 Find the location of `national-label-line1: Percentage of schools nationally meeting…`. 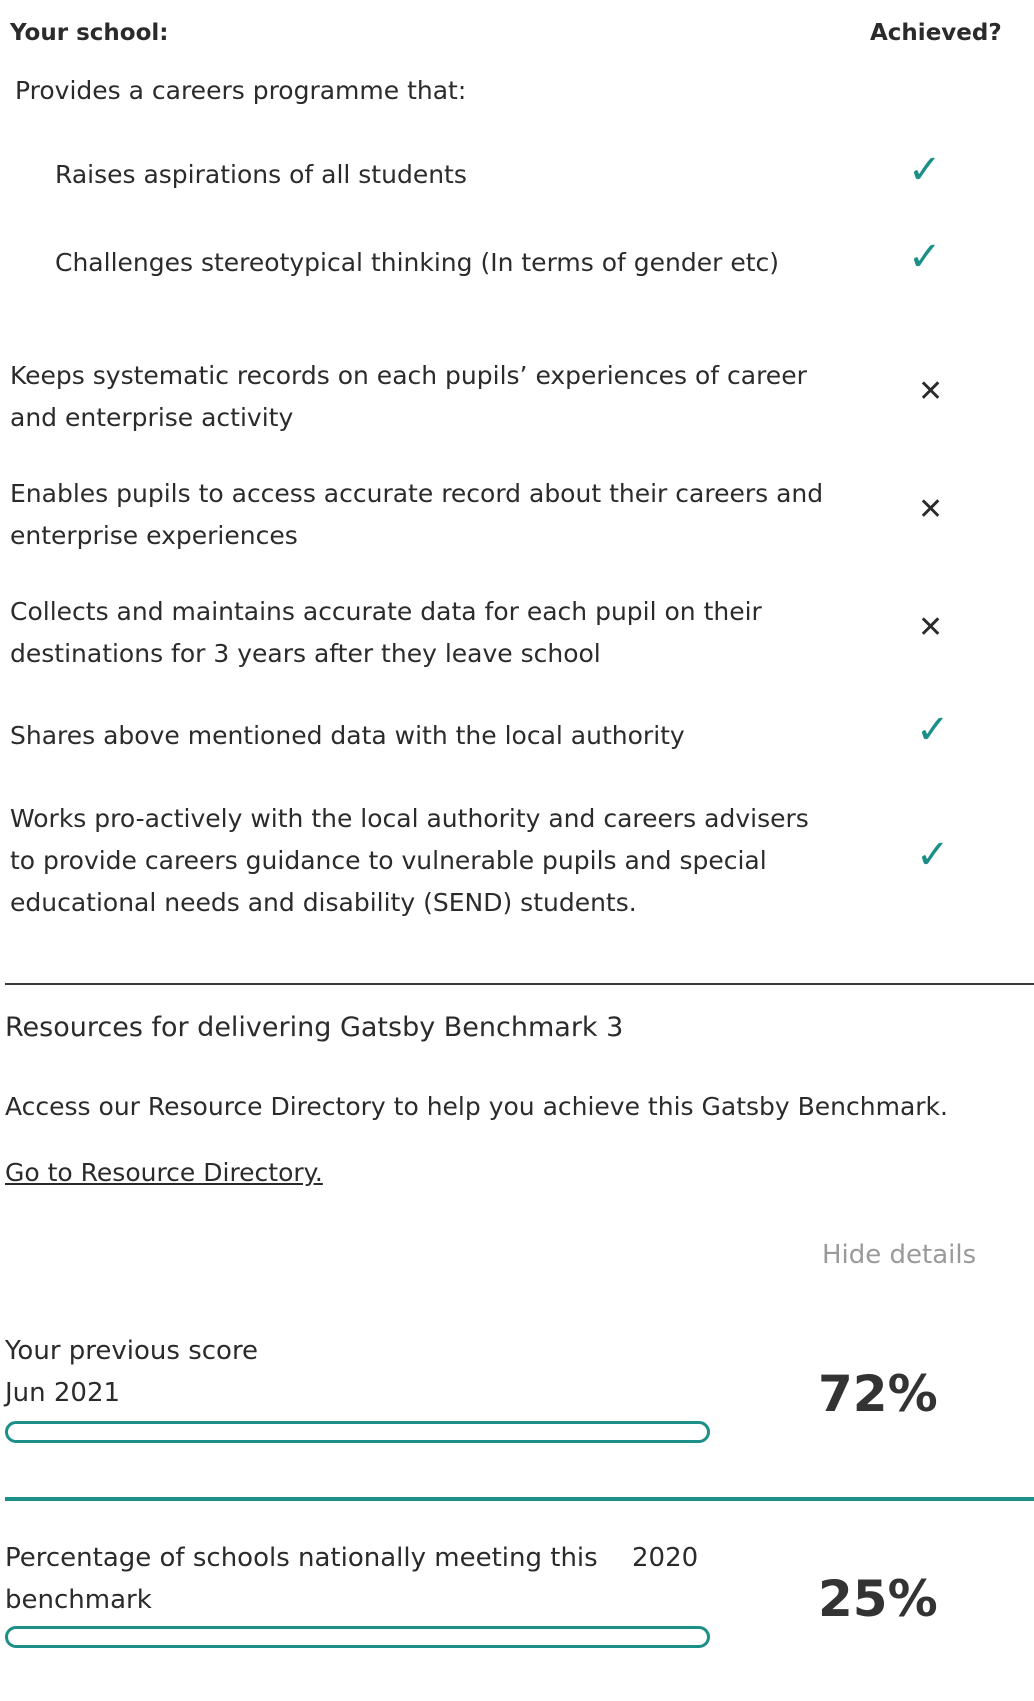

national-label-line1: Percentage of schools nationally meeting… is located at coordinates (301, 1558).